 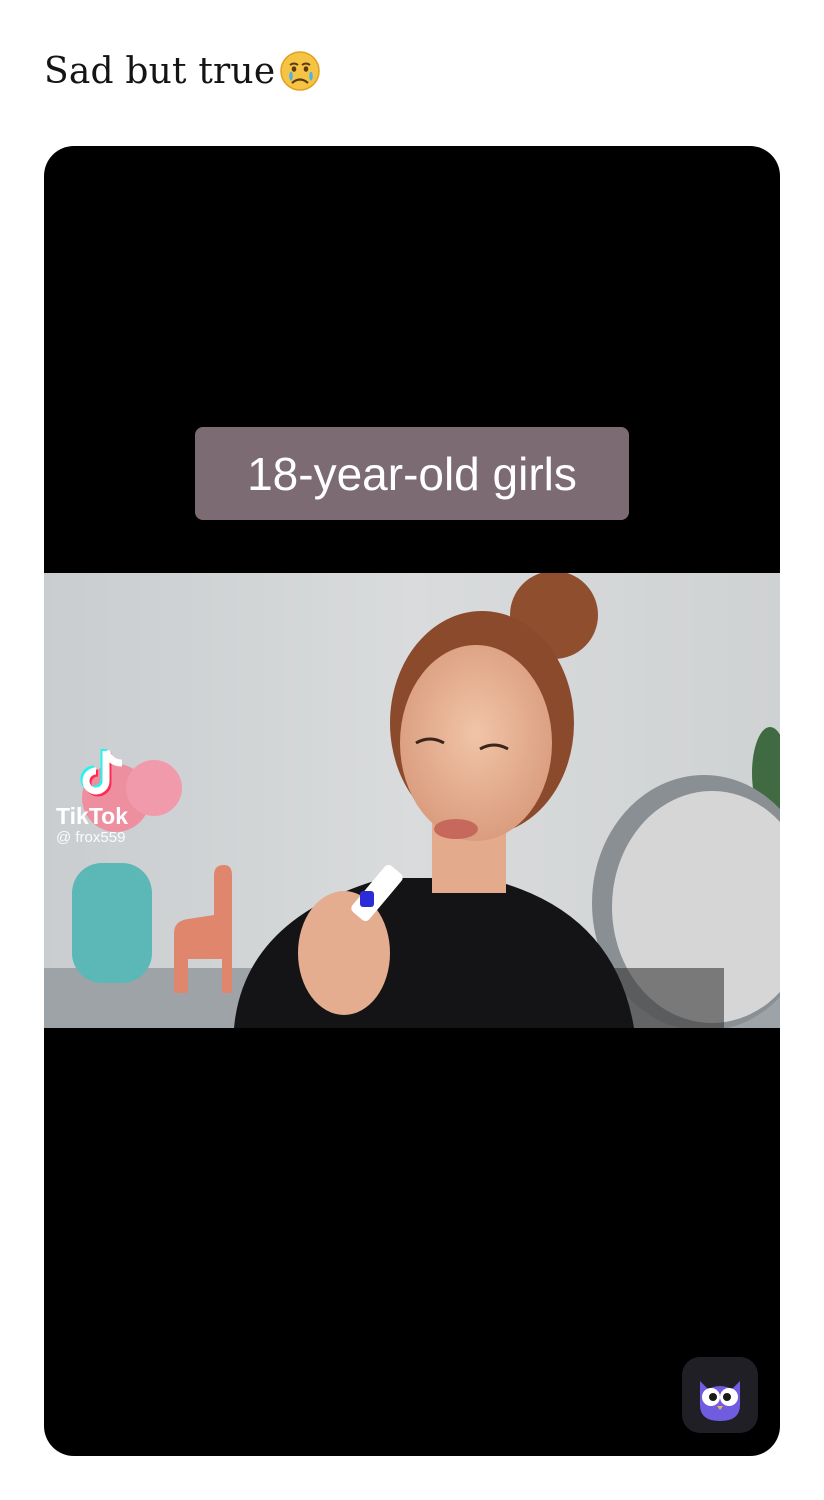 What do you see at coordinates (101, 773) in the screenshot?
I see `tiktok-logo-icon` at bounding box center [101, 773].